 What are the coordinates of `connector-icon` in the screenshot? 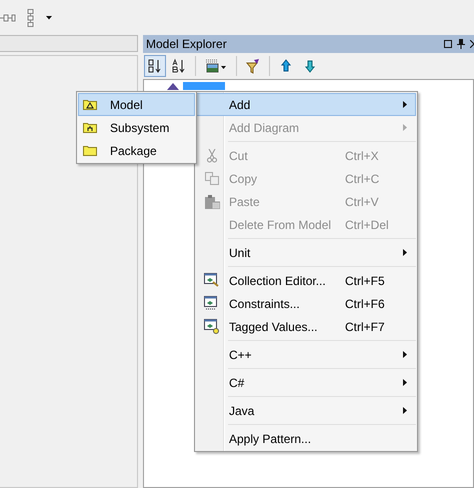 It's located at (8, 17).